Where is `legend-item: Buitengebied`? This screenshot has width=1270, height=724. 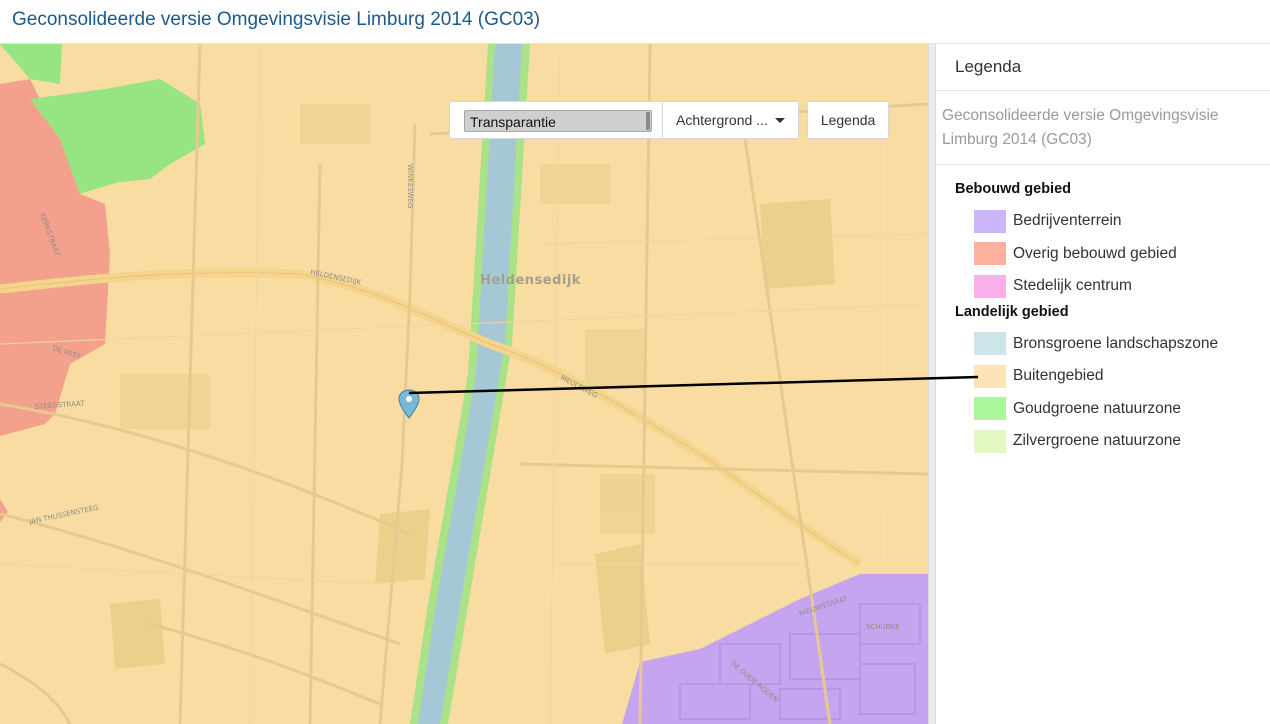 legend-item: Buitengebied is located at coordinates (1112, 376).